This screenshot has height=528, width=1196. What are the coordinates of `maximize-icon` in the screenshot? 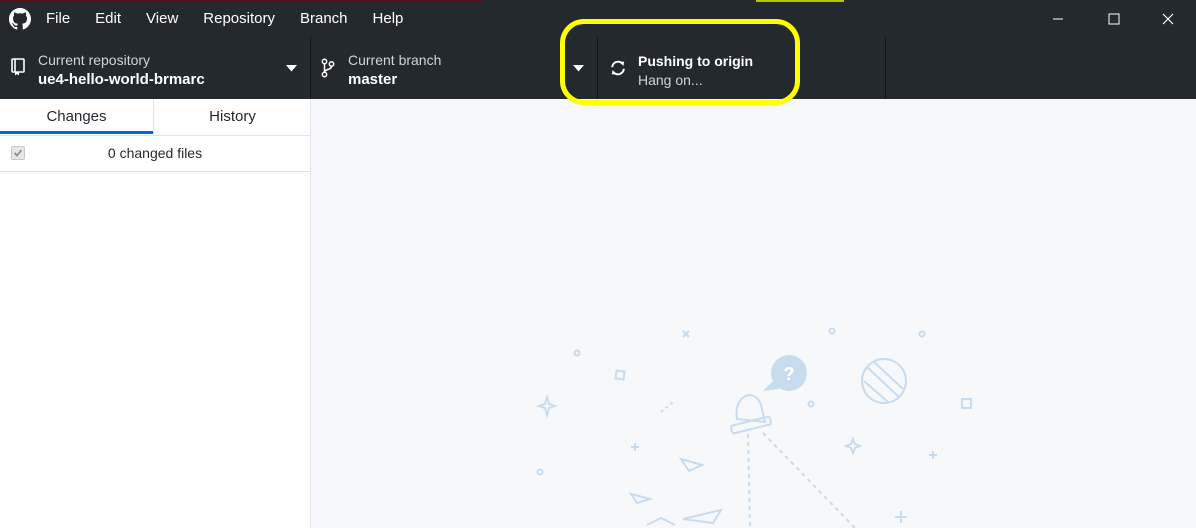 It's located at (1114, 18).